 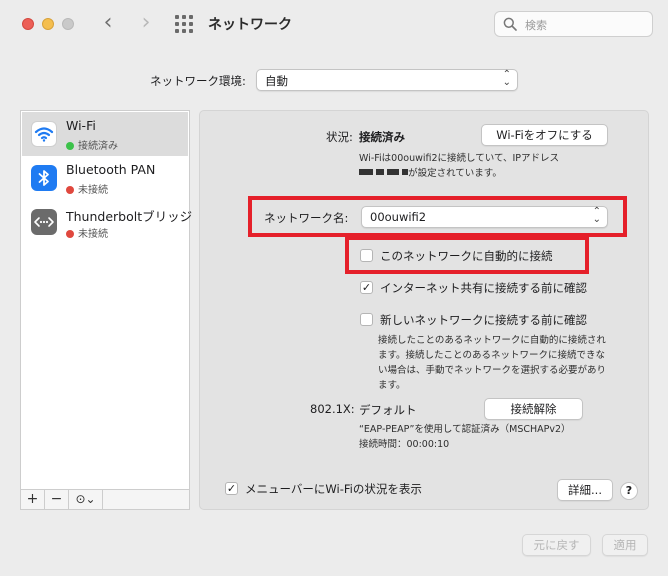 What do you see at coordinates (306, 218) in the screenshot?
I see `network-name-label: ネットワーク名:` at bounding box center [306, 218].